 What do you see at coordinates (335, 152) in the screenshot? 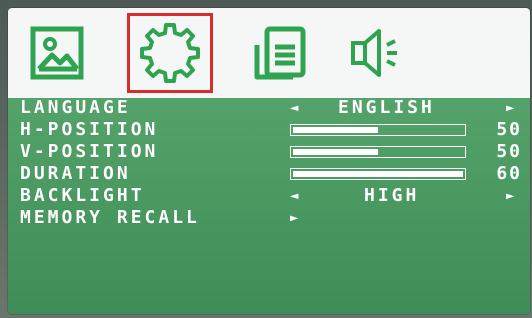
I see `v-position-slider-fill` at bounding box center [335, 152].